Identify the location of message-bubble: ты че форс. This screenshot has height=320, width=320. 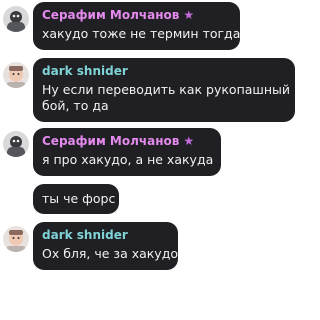
(76, 199).